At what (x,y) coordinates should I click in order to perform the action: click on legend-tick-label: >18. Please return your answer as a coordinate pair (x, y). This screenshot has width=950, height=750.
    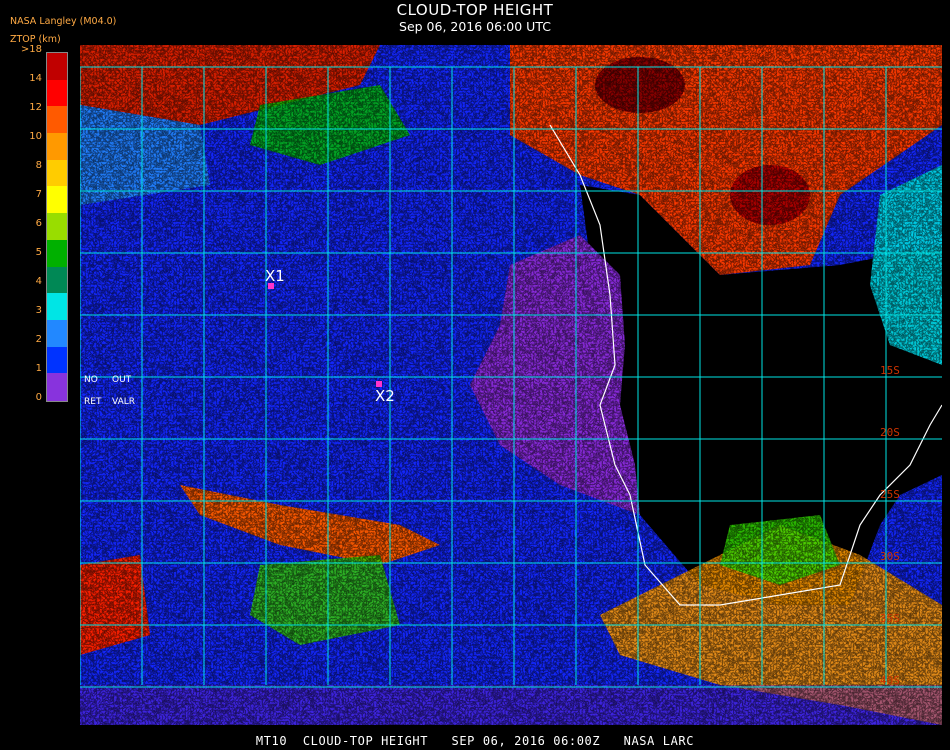
    Looking at the image, I should click on (31, 49).